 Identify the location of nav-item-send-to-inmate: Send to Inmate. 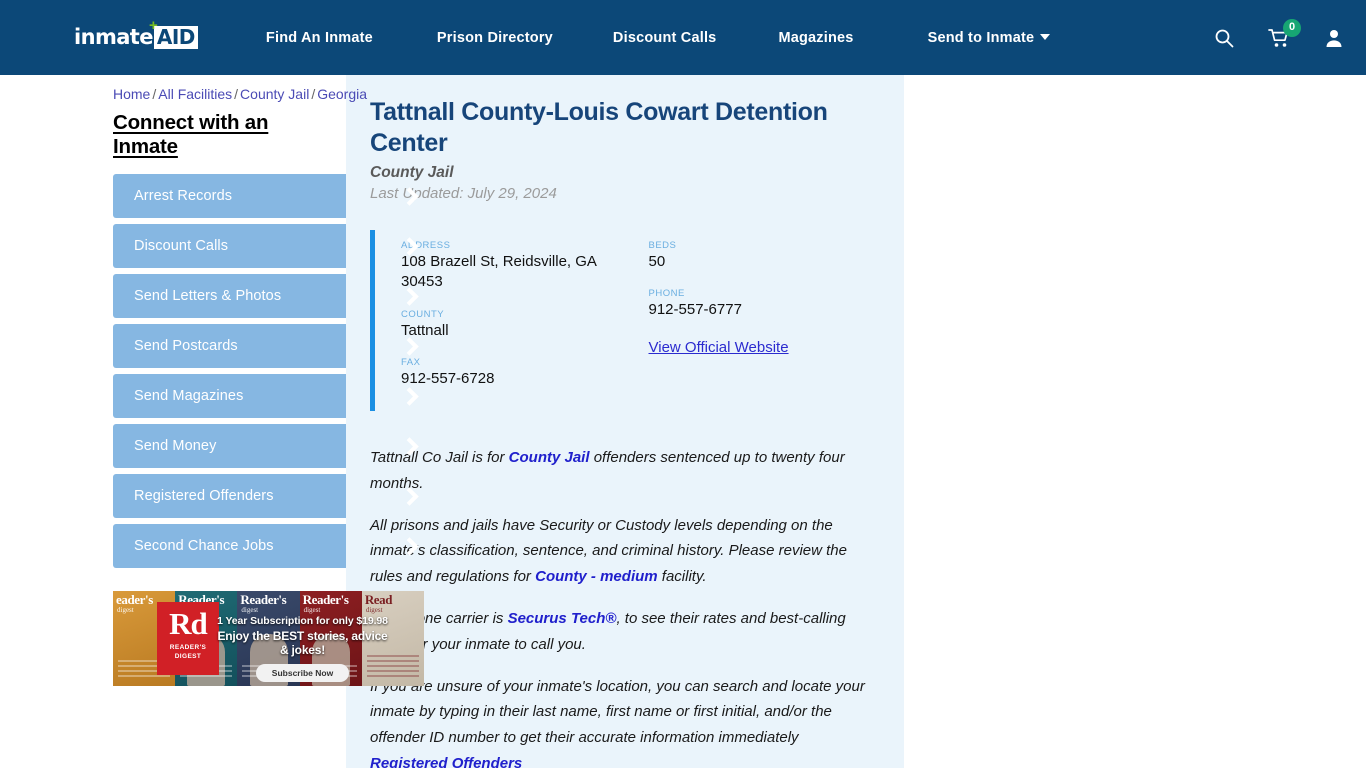
(989, 38).